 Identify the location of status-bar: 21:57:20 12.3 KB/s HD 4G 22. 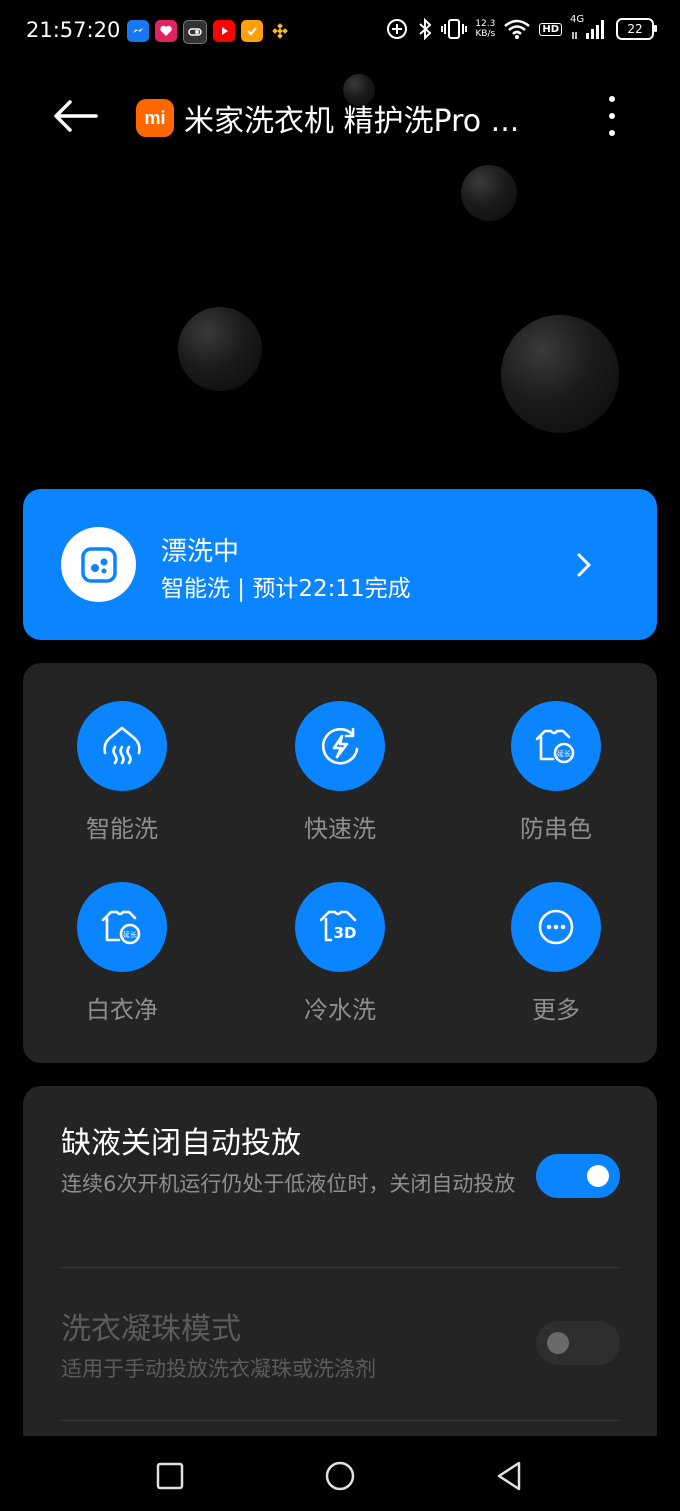
(340, 32).